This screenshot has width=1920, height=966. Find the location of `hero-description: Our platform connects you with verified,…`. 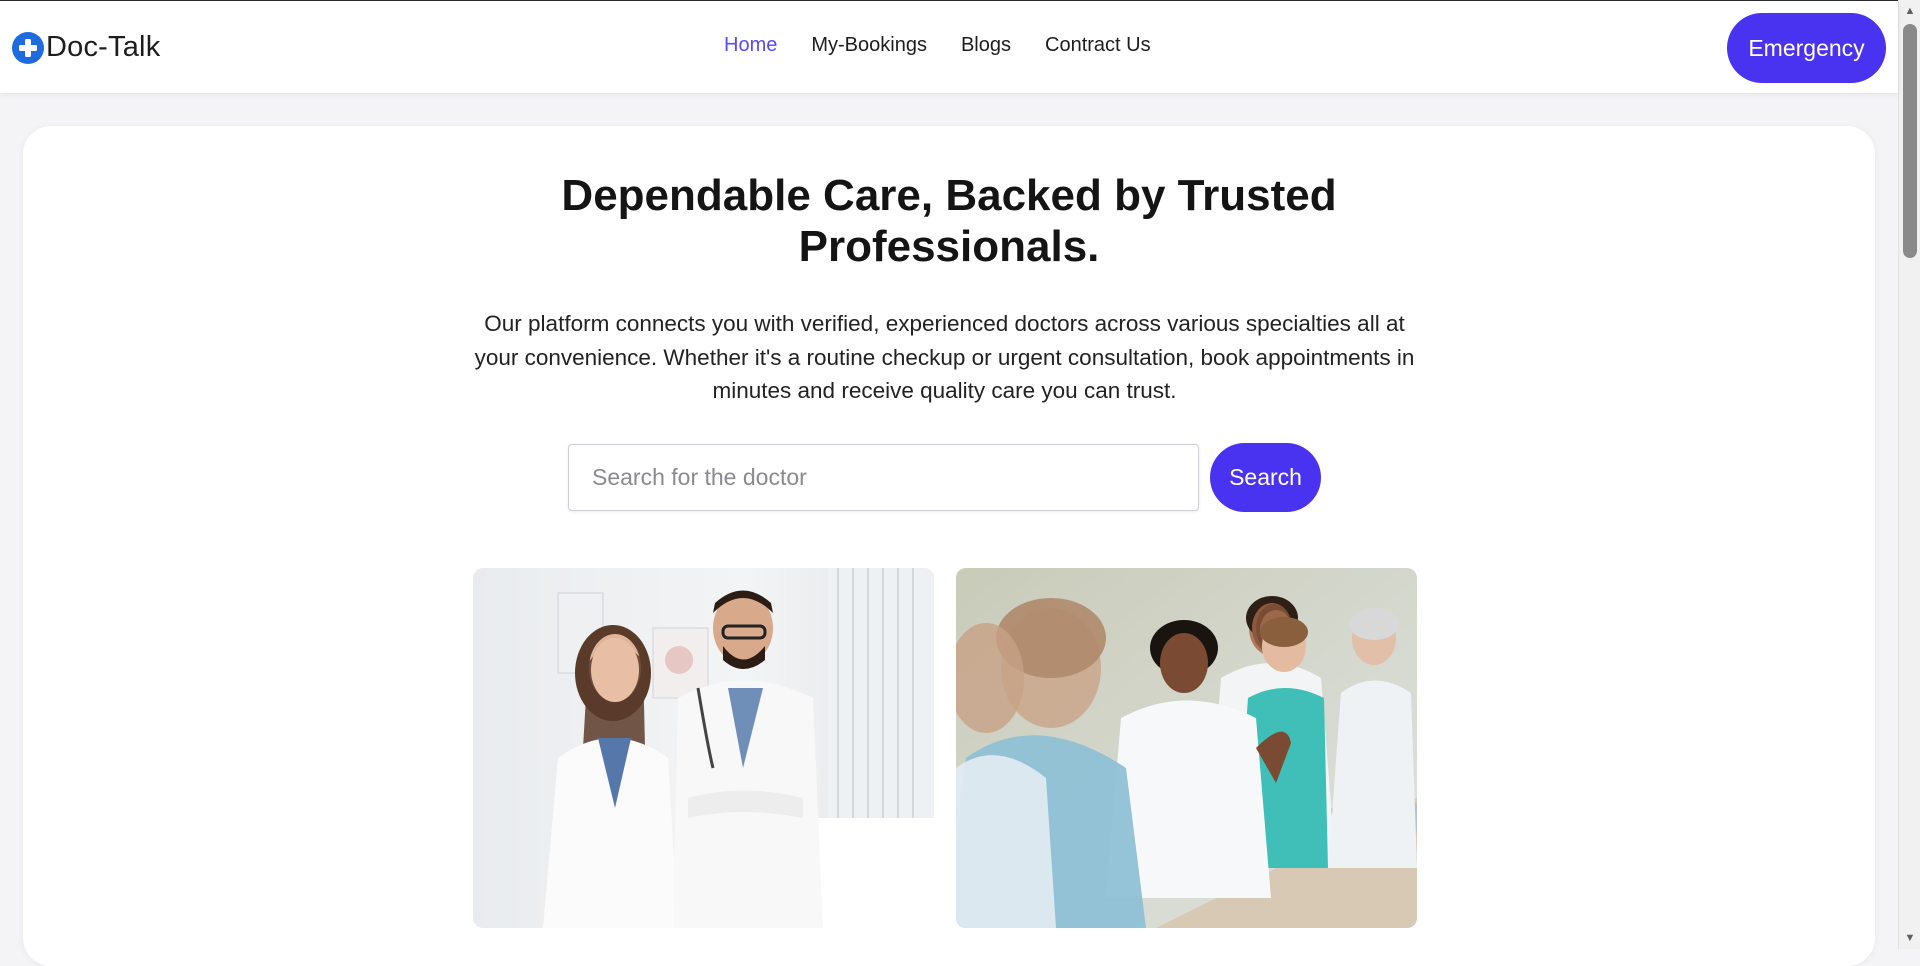

hero-description: Our platform connects you with verified,… is located at coordinates (944, 357).